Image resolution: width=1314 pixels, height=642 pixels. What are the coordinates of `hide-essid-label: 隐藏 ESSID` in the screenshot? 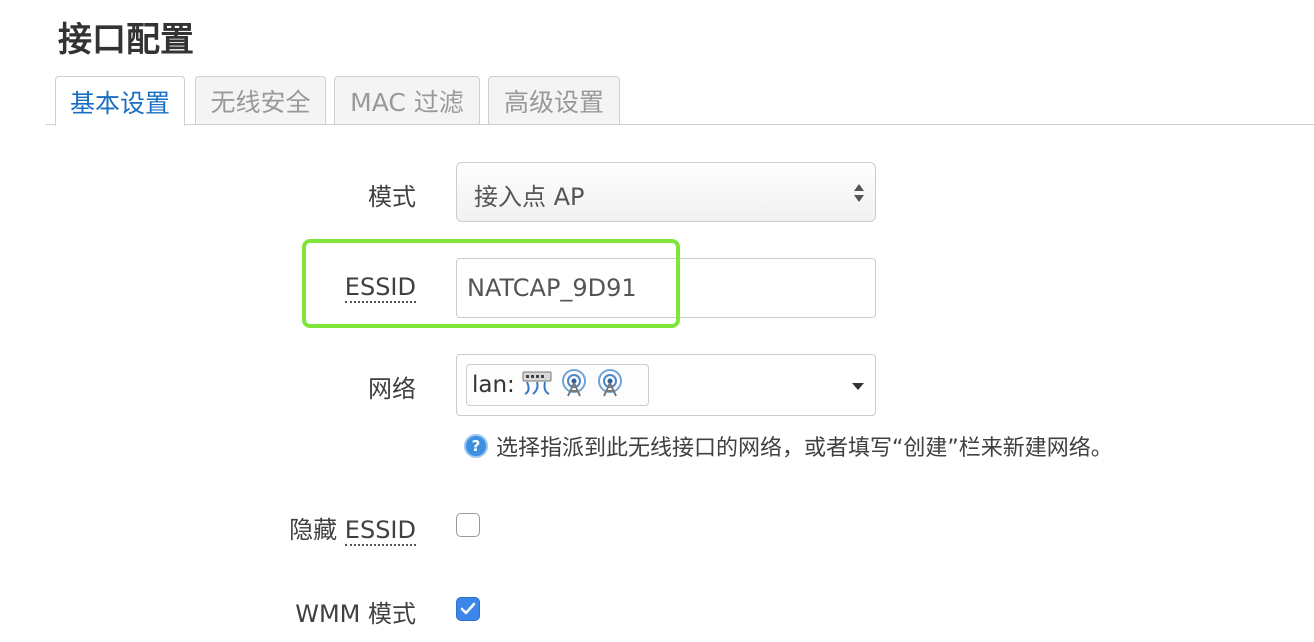 It's located at (352, 528).